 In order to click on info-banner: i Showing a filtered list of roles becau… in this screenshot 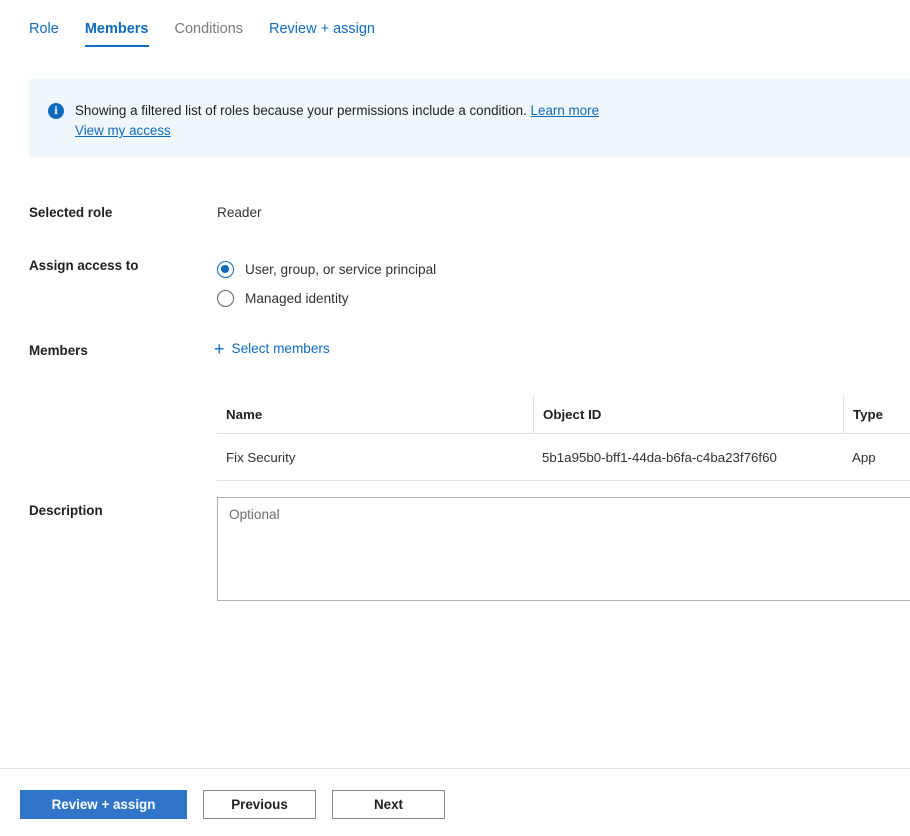, I will do `click(469, 118)`.